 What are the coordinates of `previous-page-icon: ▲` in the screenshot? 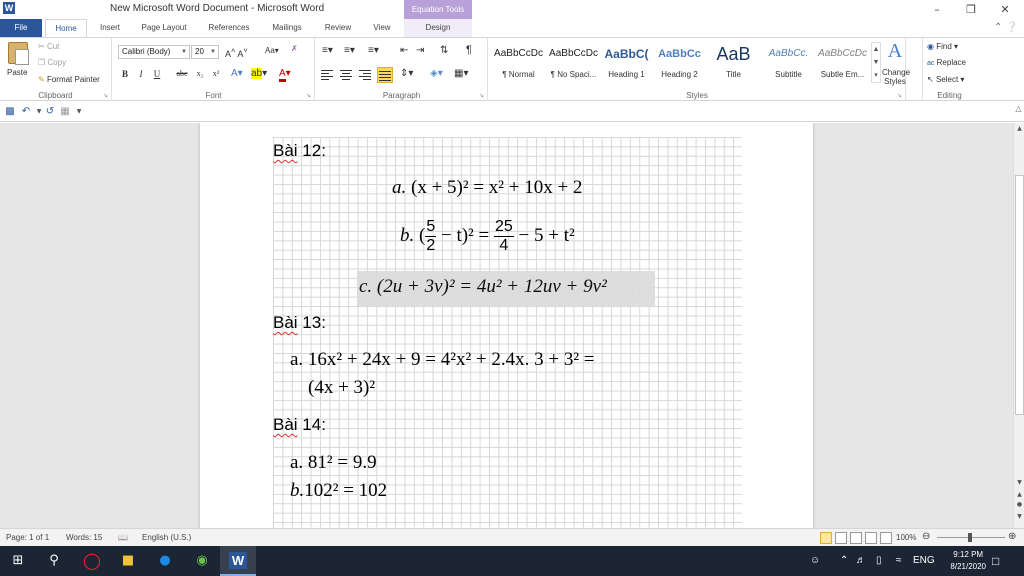 It's located at (1019, 494).